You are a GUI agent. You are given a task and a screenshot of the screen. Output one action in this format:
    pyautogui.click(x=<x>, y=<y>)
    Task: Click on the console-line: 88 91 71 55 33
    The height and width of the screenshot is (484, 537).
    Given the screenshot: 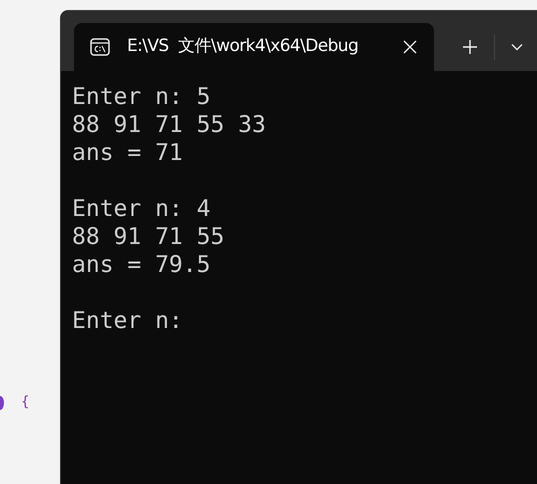 What is the action you would take?
    pyautogui.click(x=169, y=125)
    